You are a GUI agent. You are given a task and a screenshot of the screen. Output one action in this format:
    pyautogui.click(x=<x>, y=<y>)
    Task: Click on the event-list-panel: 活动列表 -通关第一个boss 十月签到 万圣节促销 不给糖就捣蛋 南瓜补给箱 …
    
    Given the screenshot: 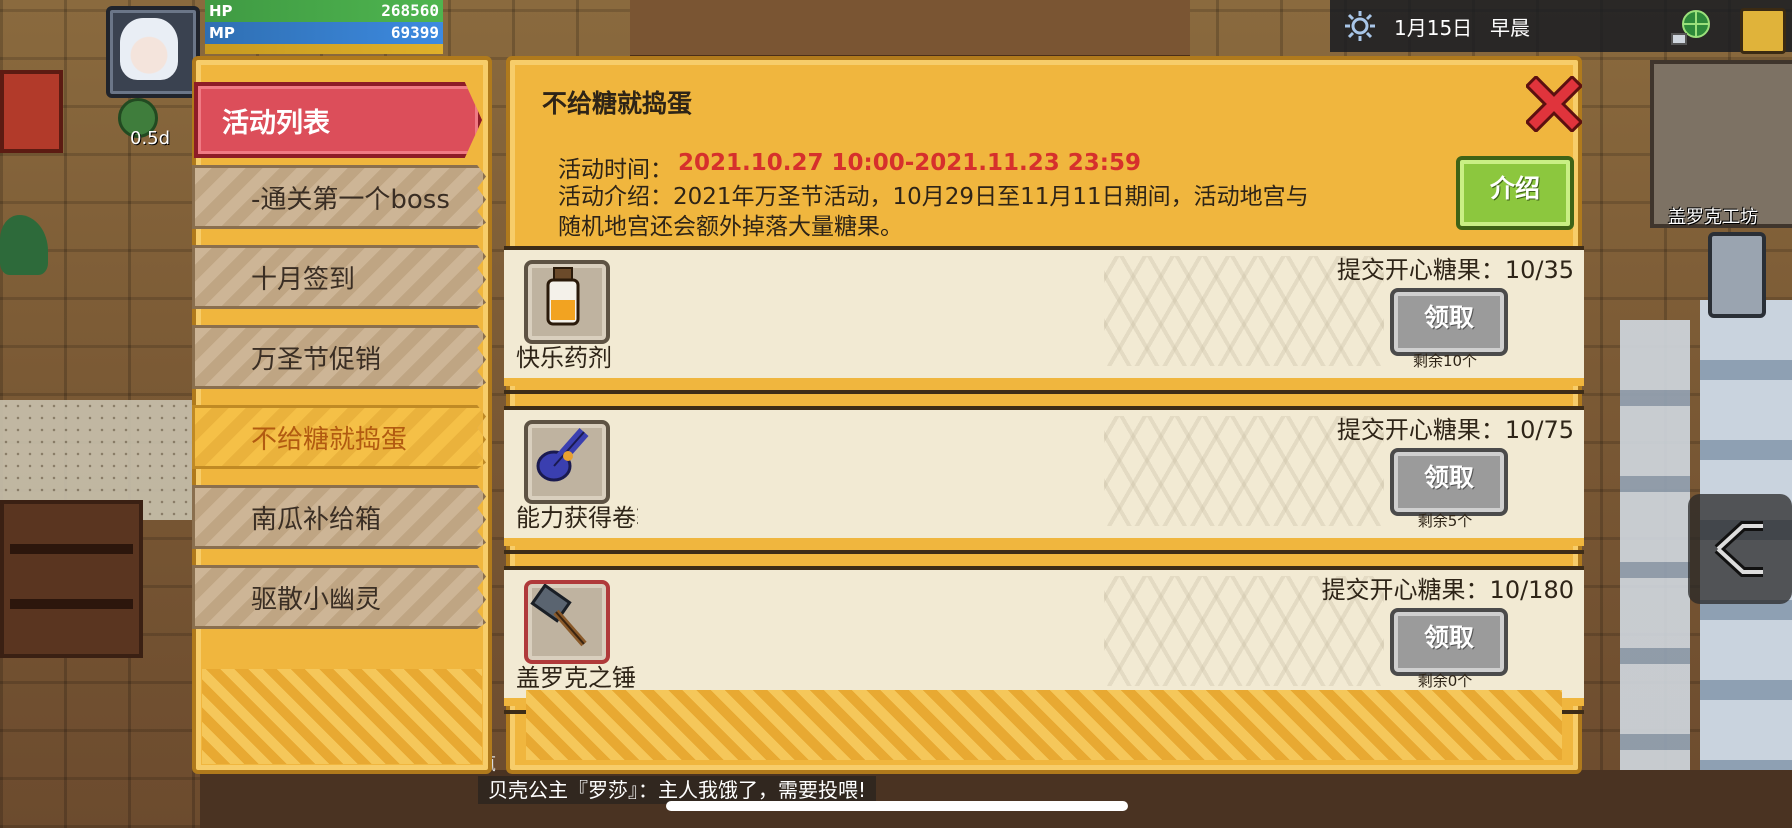 What is the action you would take?
    pyautogui.click(x=342, y=415)
    